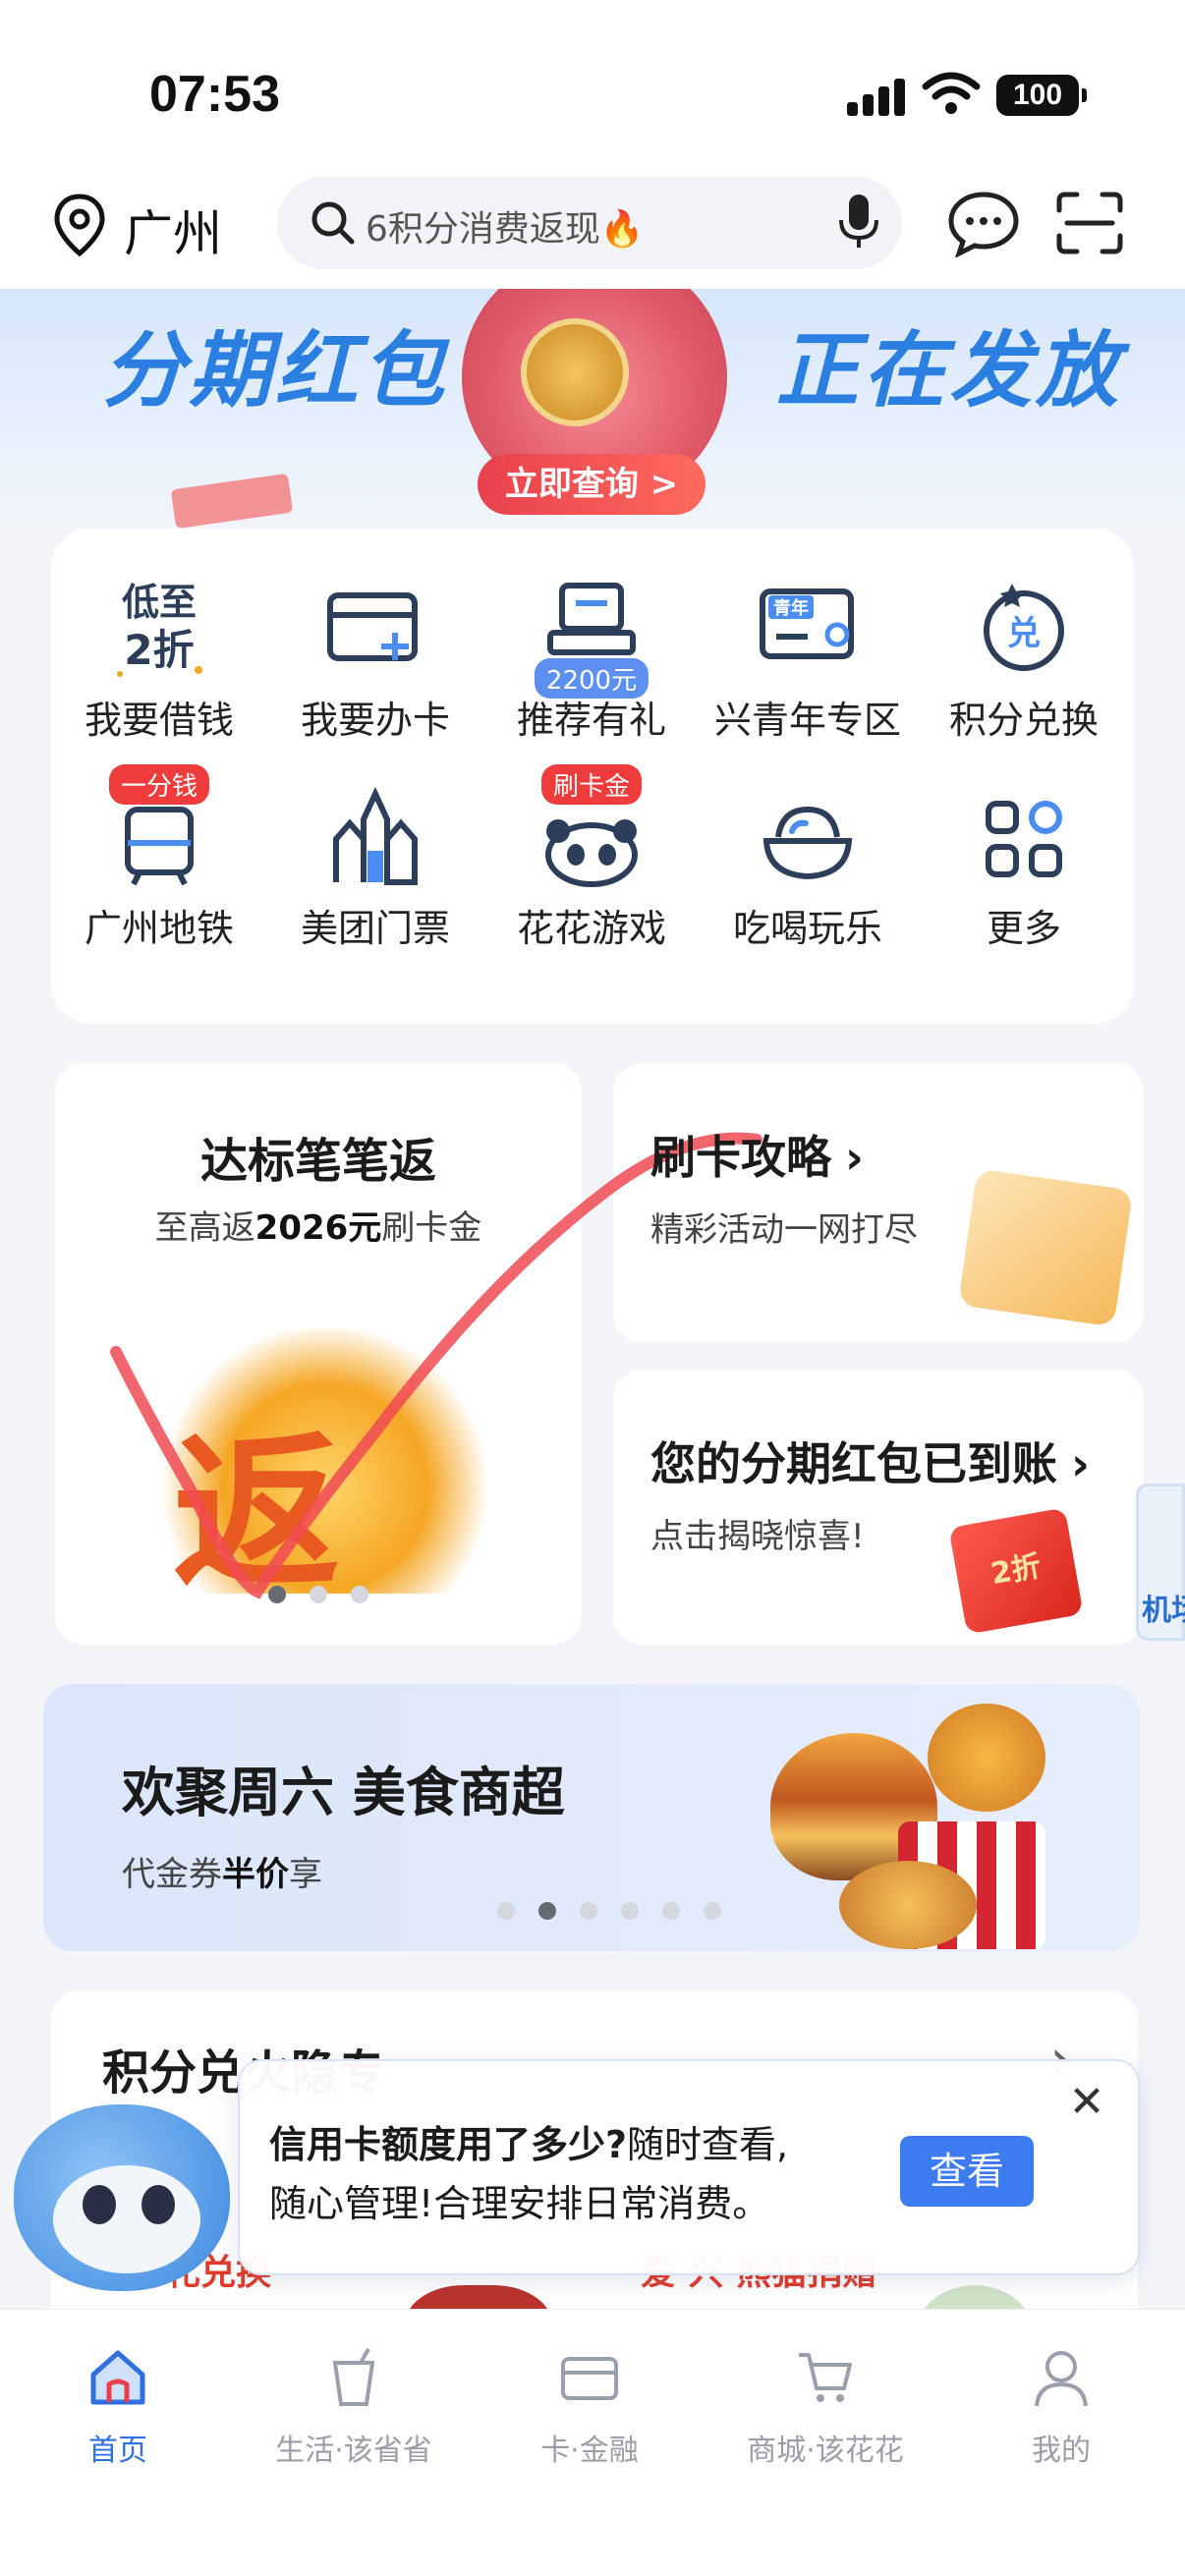 Image resolution: width=1185 pixels, height=2576 pixels. I want to click on card-add-icon, so click(373, 626).